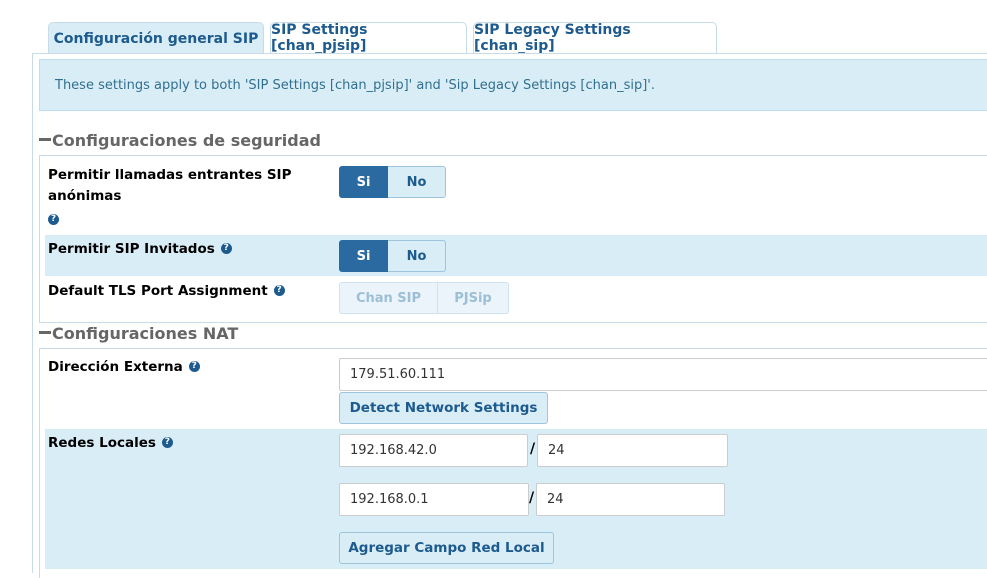 This screenshot has width=987, height=578. I want to click on detect-network-settings-button: Detect Network Settings, so click(443, 408).